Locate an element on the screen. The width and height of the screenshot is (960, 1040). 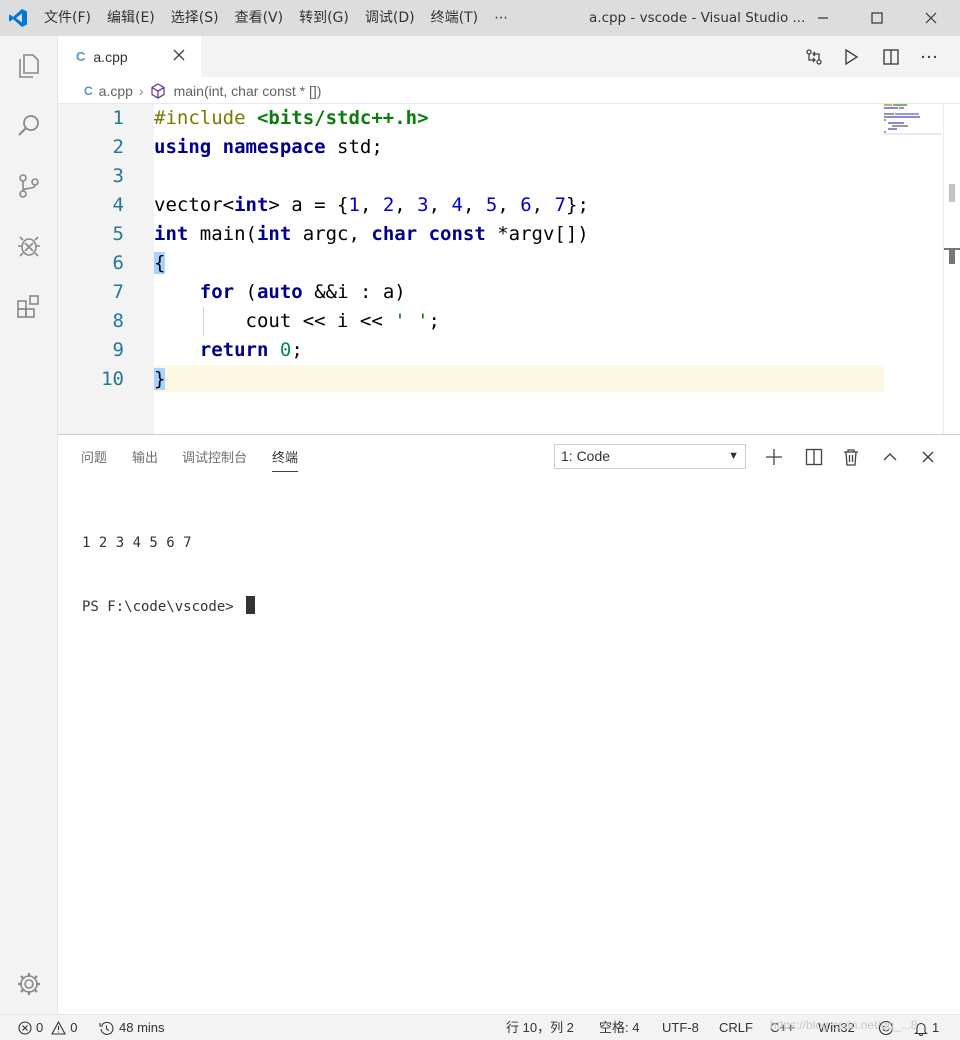
line-number: 9 is located at coordinates (118, 350).